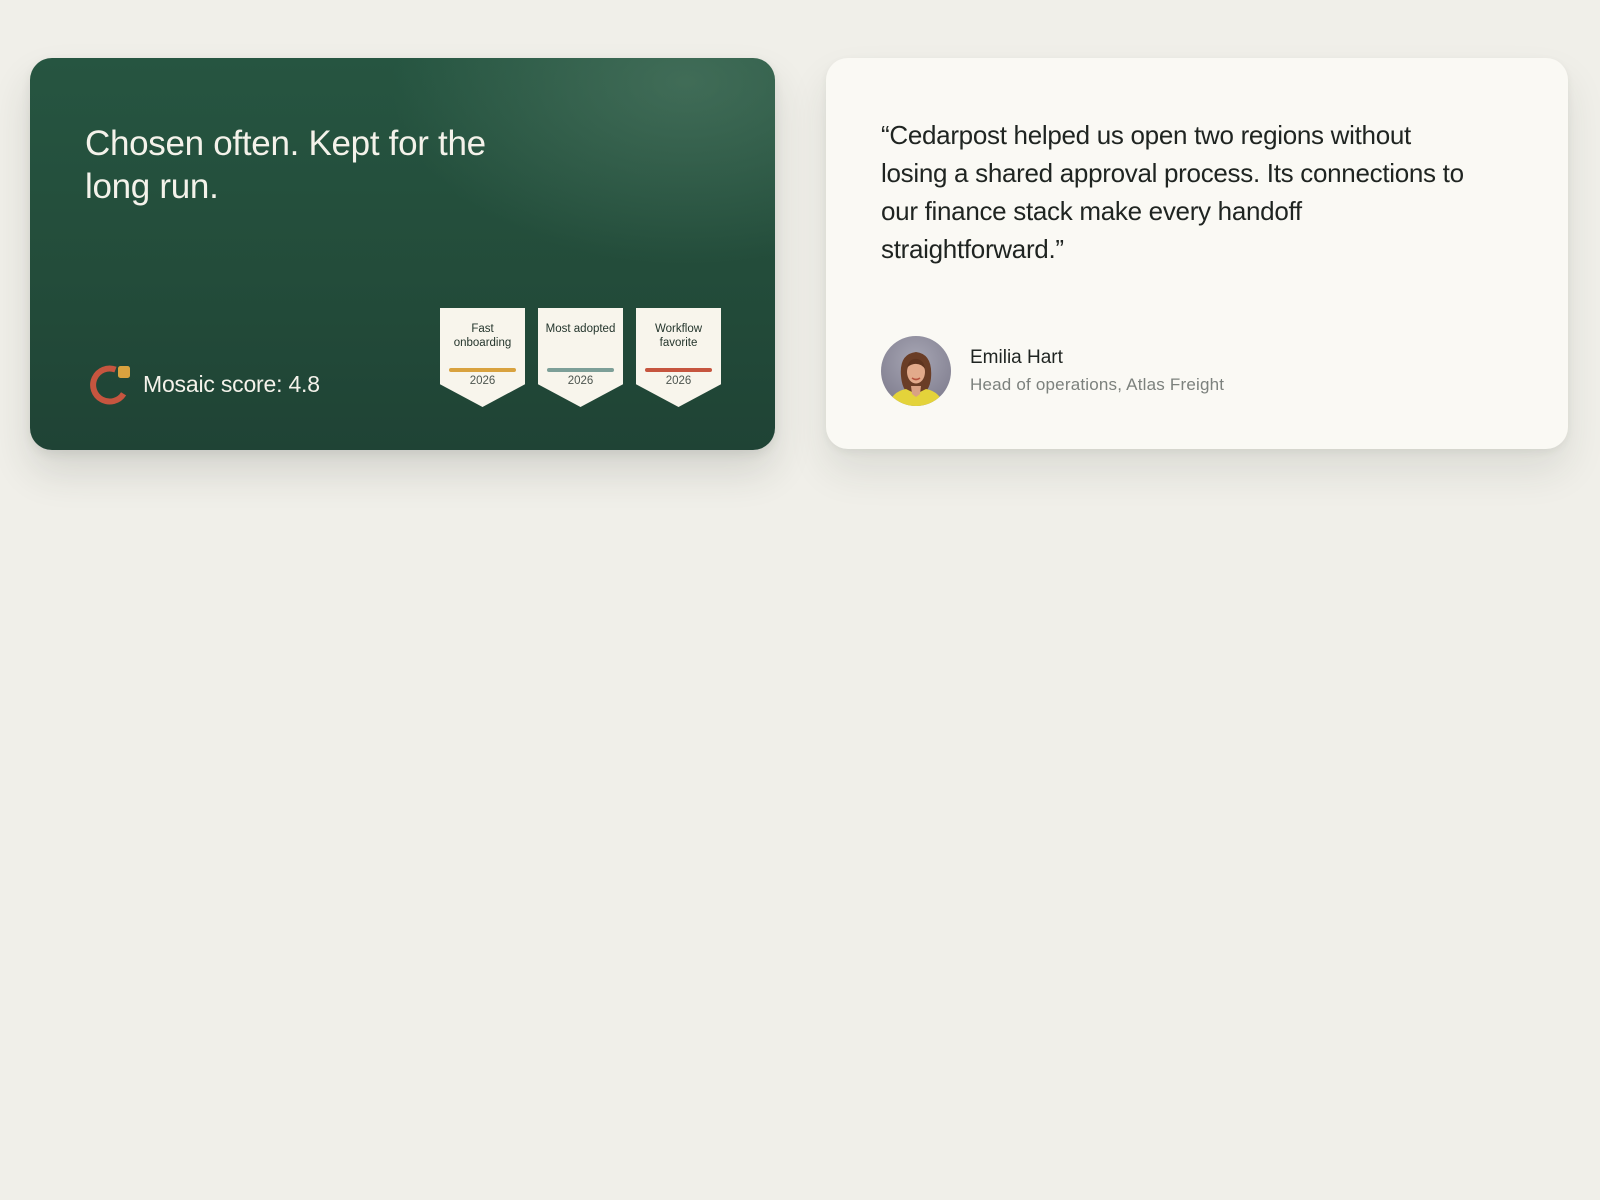 This screenshot has width=1600, height=1200. I want to click on awards-headline: Chosen often. Kept for the long run., so click(285, 165).